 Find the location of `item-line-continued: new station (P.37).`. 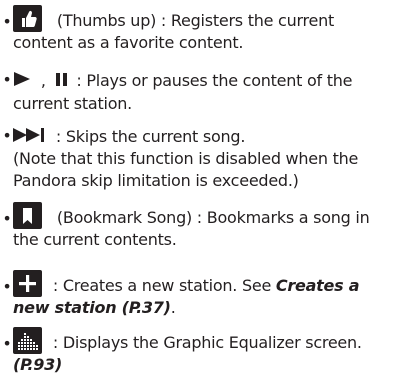

item-line-continued: new station (P.37). is located at coordinates (94, 308).